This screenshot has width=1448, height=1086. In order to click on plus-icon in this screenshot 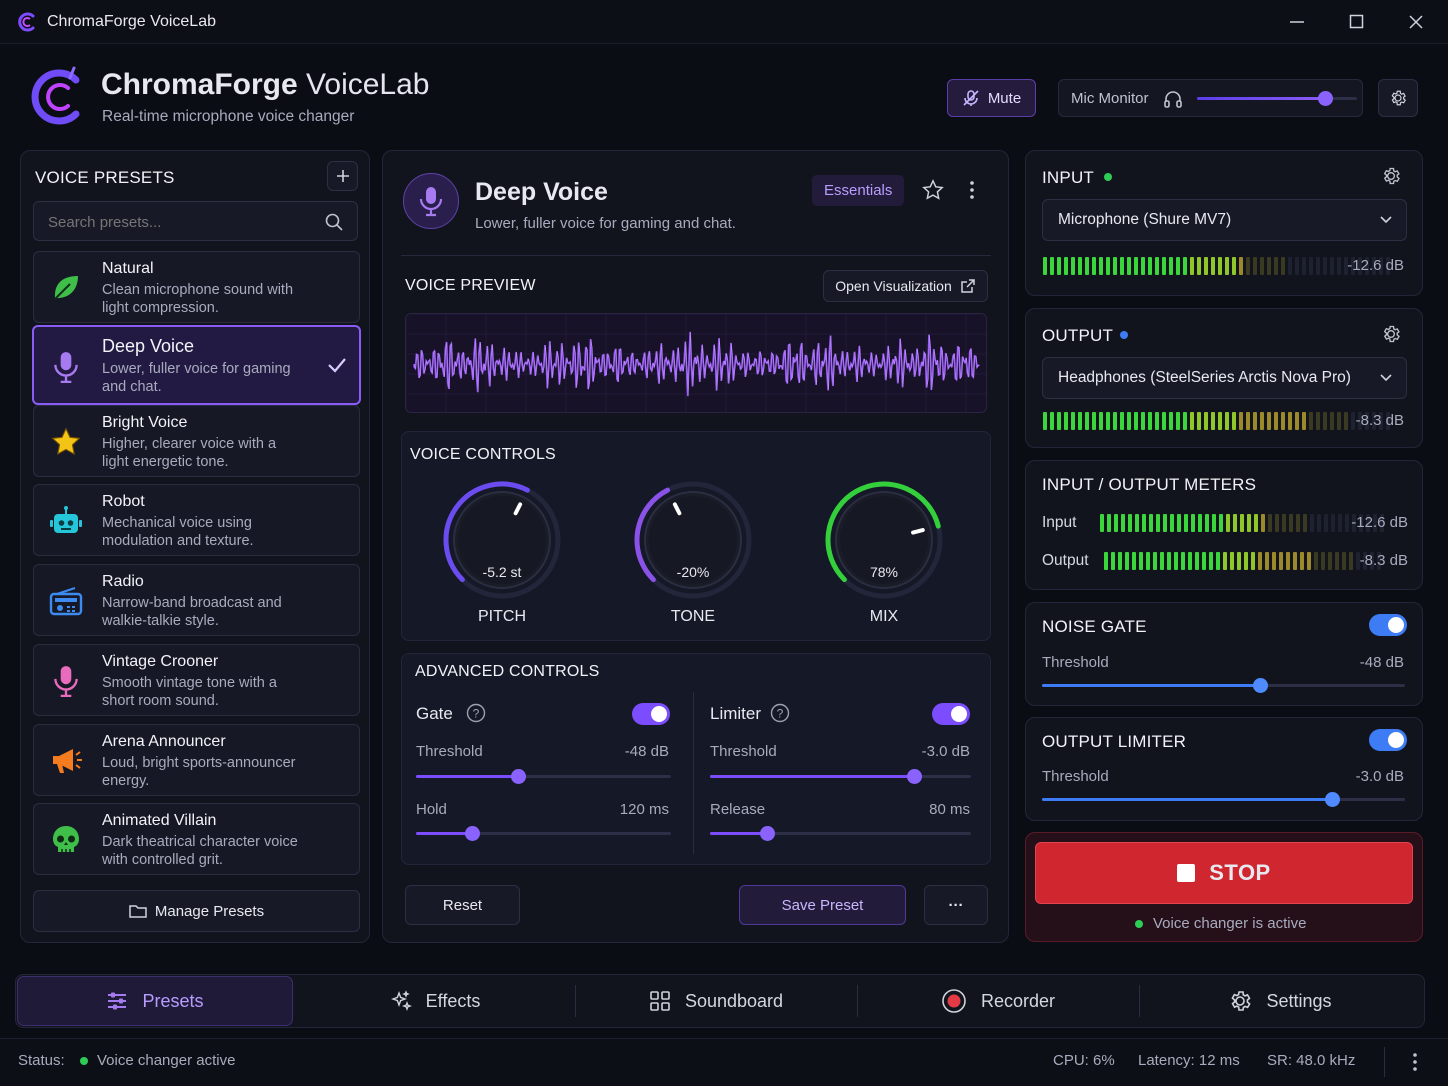, I will do `click(342, 176)`.